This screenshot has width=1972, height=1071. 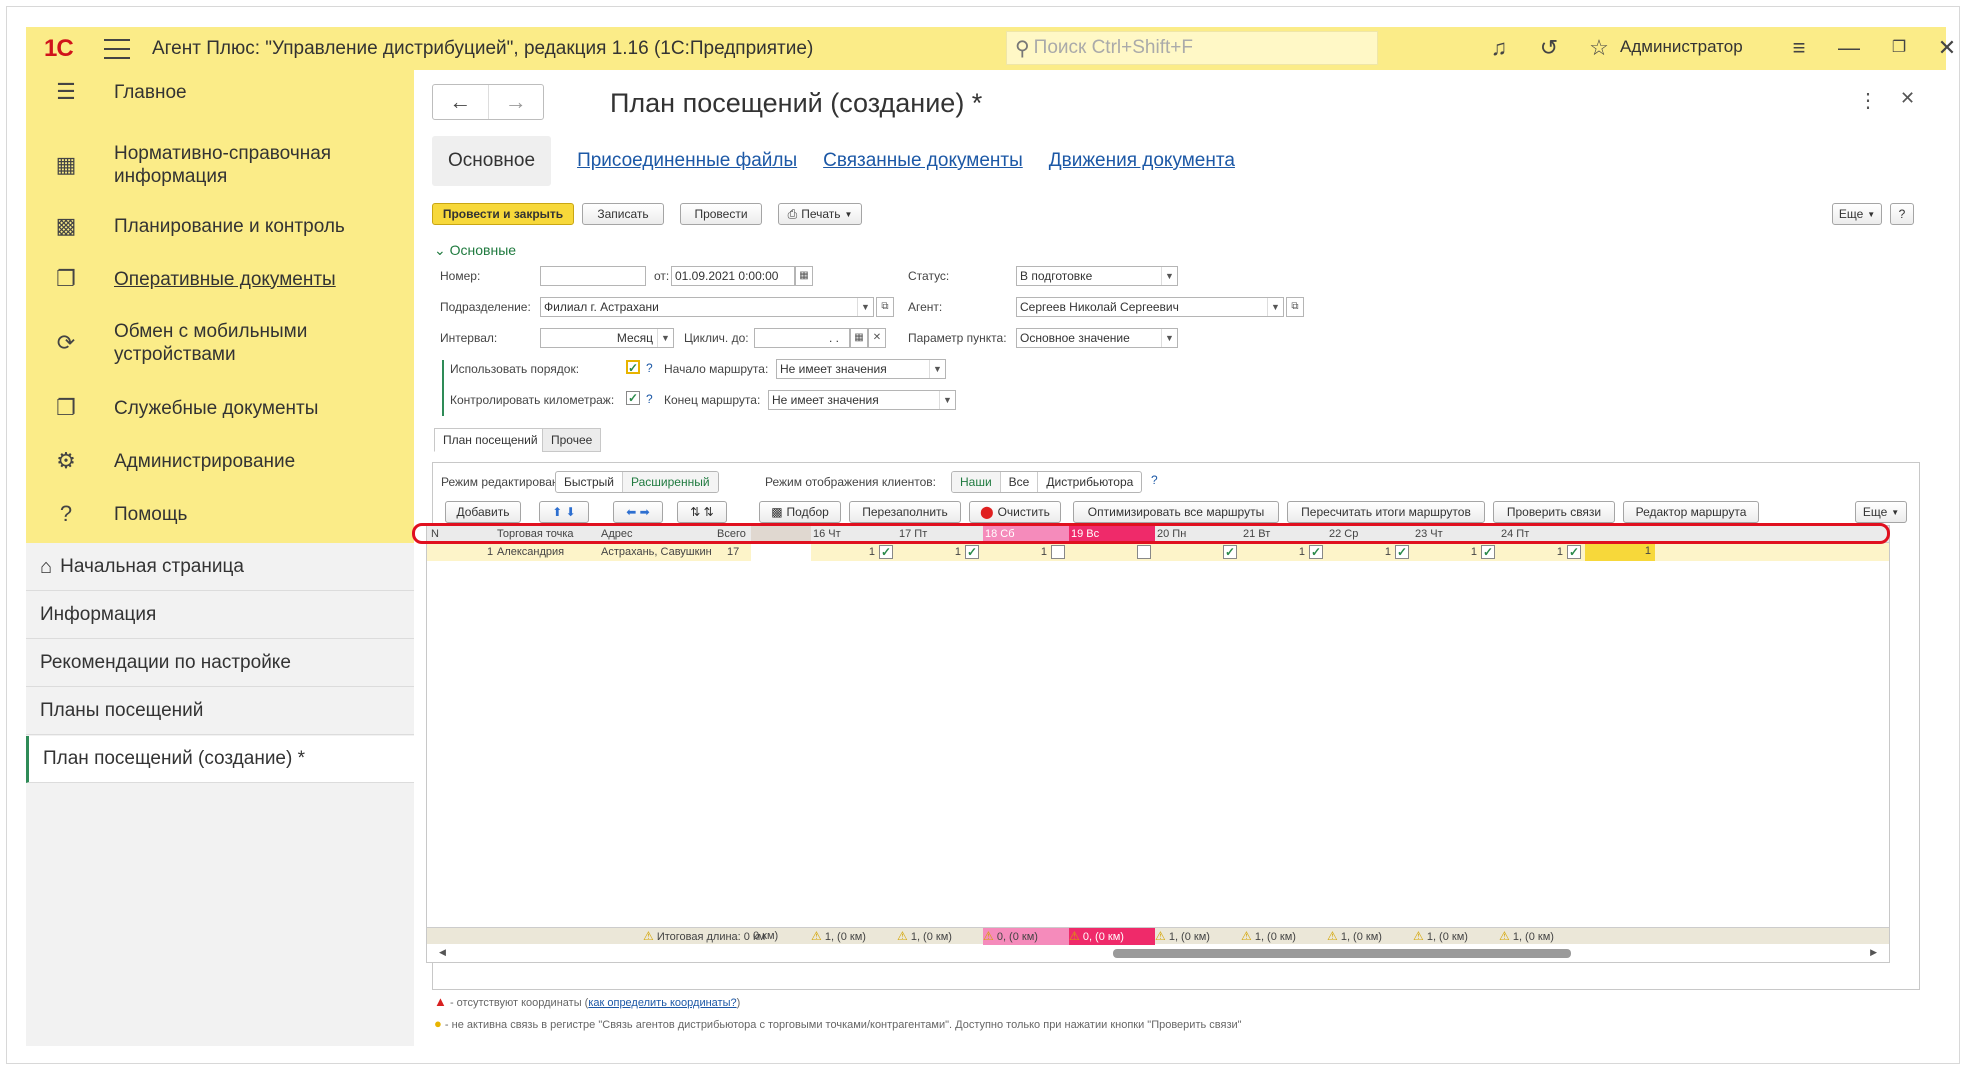 I want to click on arrow-up-icon: ⬆, so click(x=557, y=512).